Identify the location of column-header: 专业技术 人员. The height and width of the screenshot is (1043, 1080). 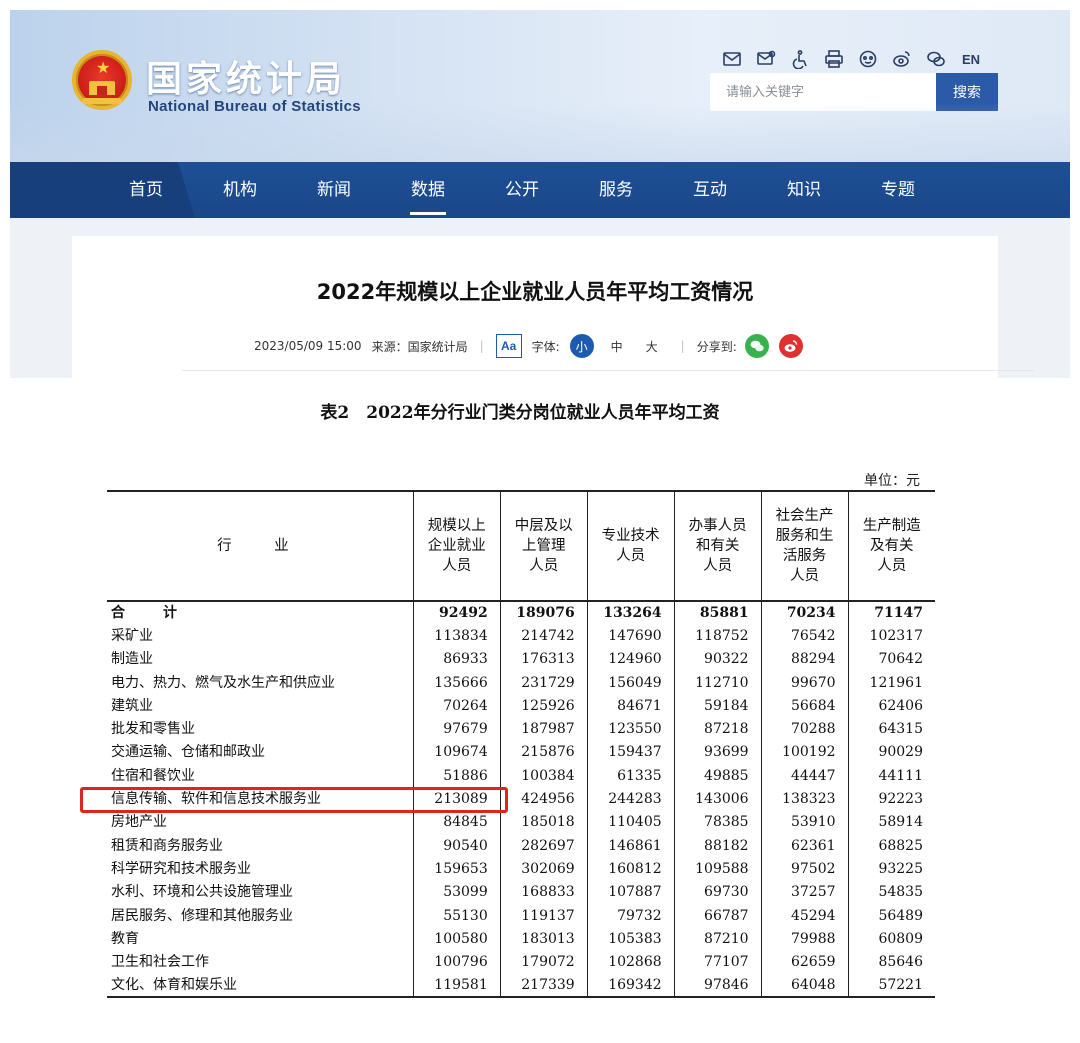
(630, 546).